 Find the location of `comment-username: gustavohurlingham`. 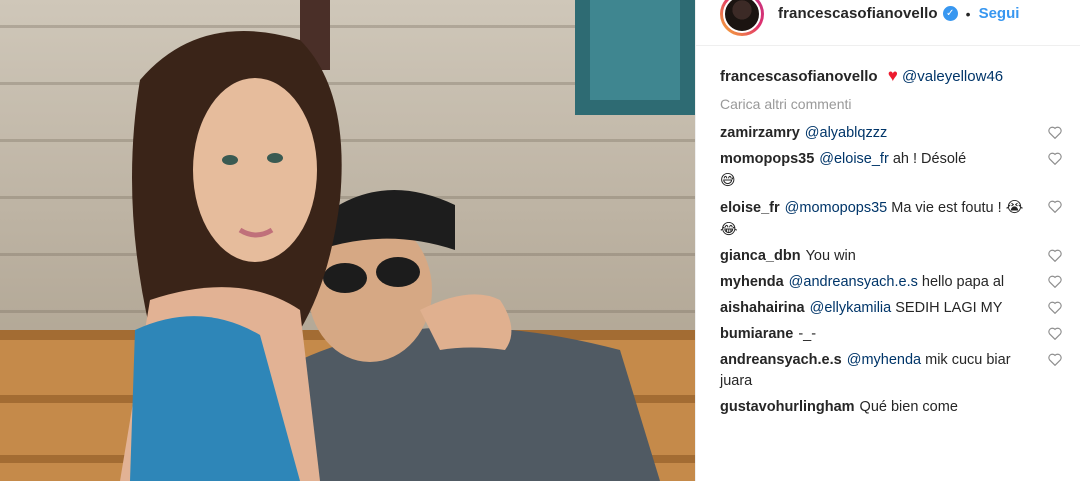

comment-username: gustavohurlingham is located at coordinates (787, 407).